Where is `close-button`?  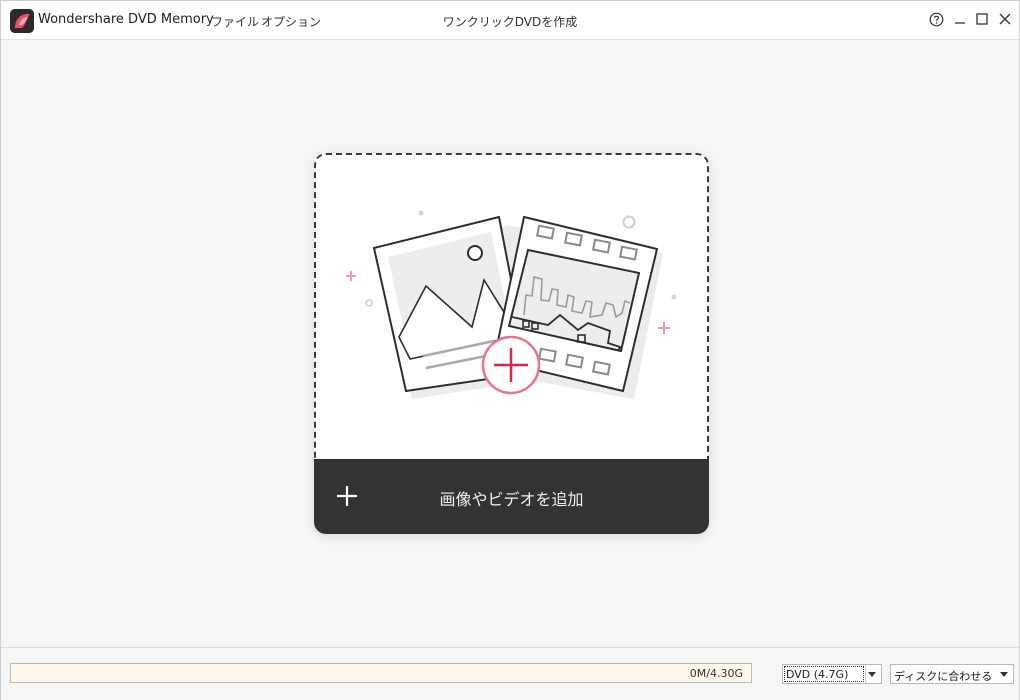 close-button is located at coordinates (1005, 19).